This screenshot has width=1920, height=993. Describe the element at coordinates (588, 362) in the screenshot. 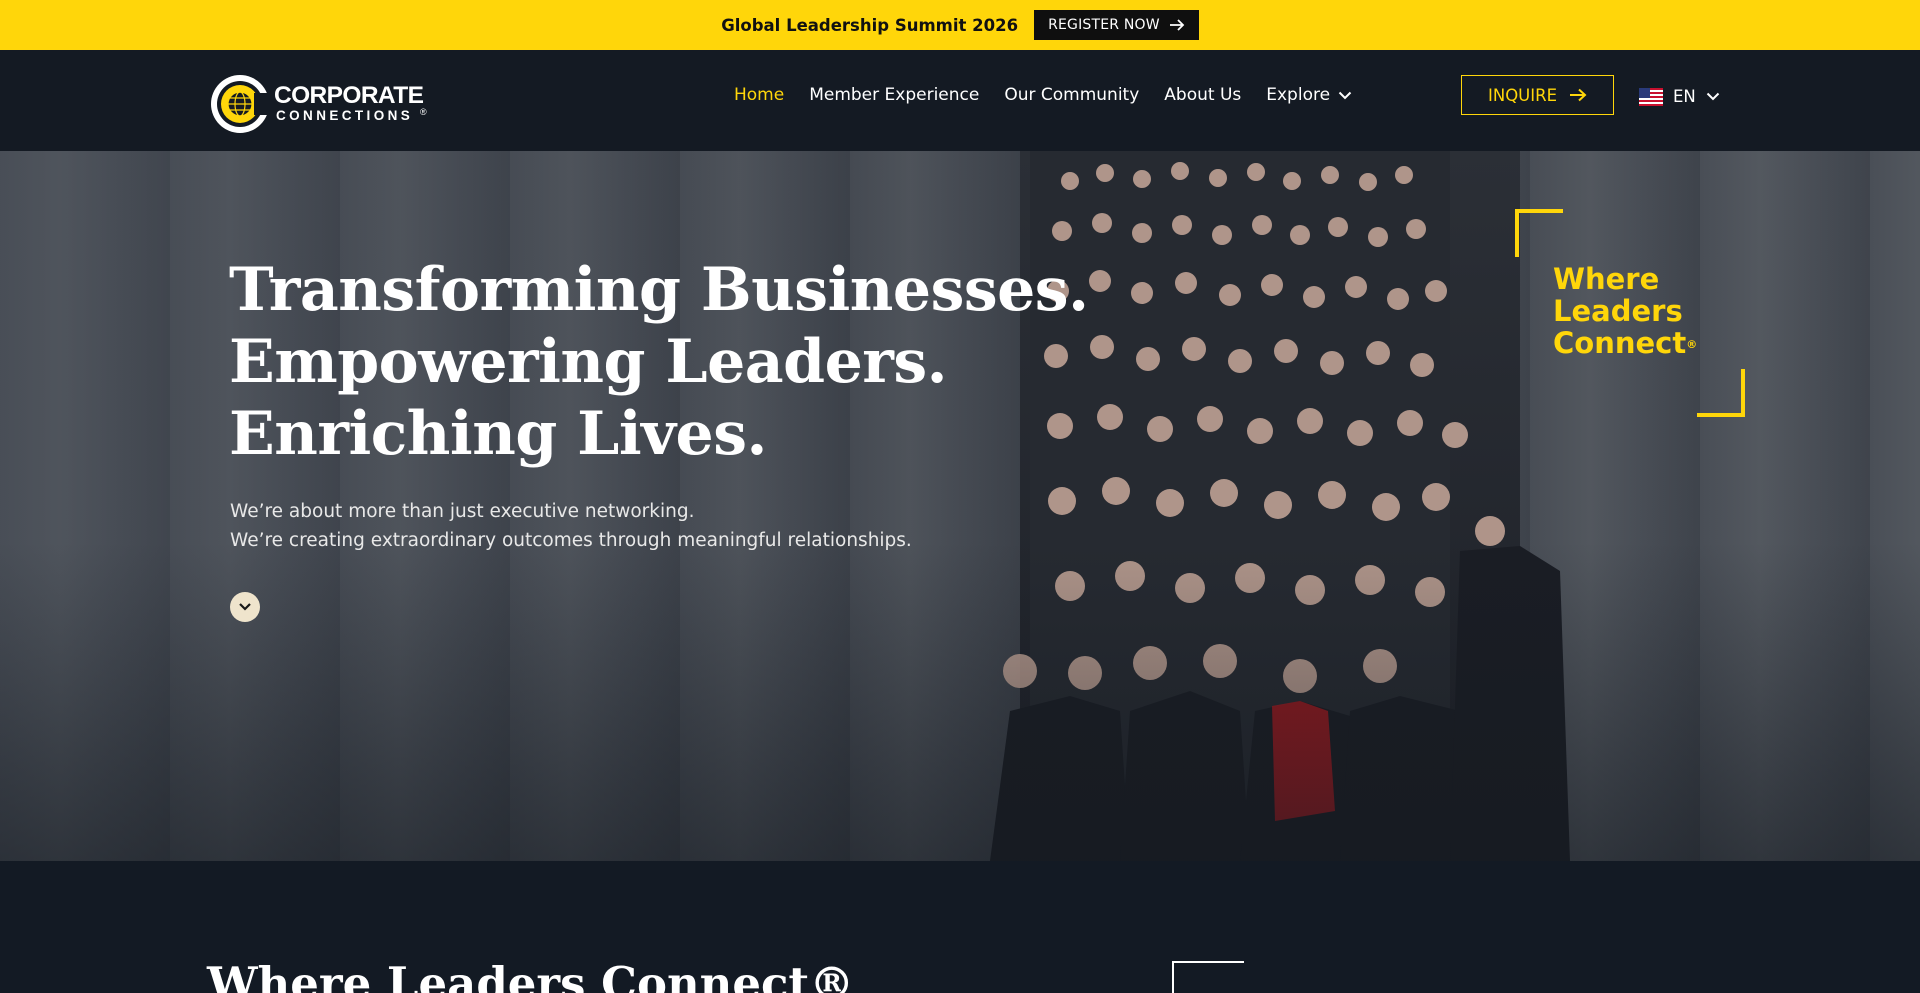

I see `headline-line-2: Empowering Leaders.` at that location.